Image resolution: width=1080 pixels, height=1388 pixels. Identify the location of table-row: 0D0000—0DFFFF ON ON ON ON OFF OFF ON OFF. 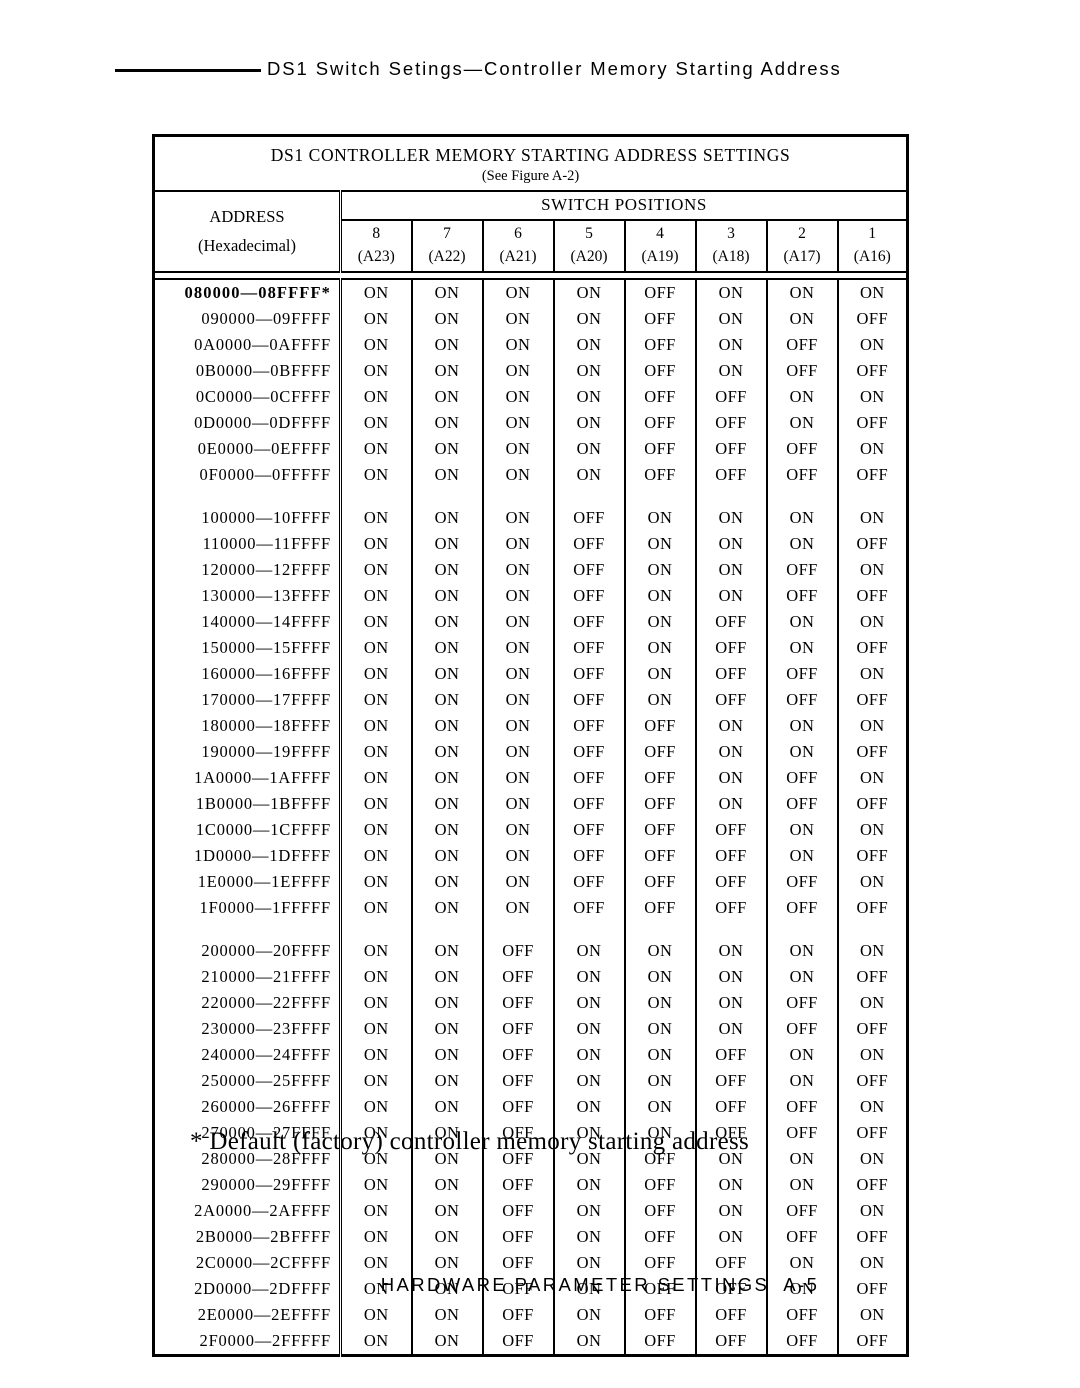
(530, 423).